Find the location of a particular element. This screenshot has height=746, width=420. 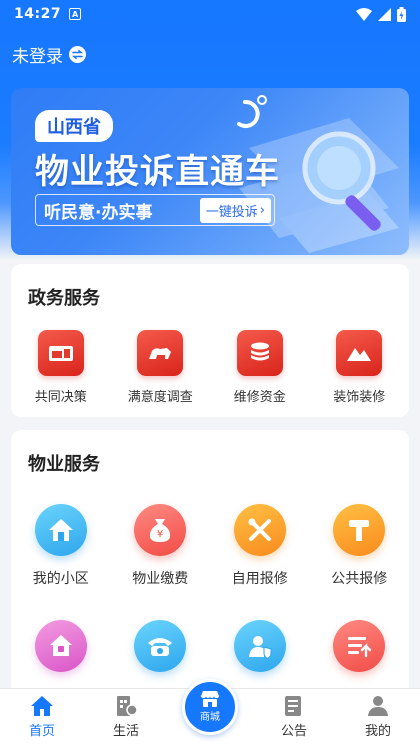

tab-label: 生活 is located at coordinates (125, 731).